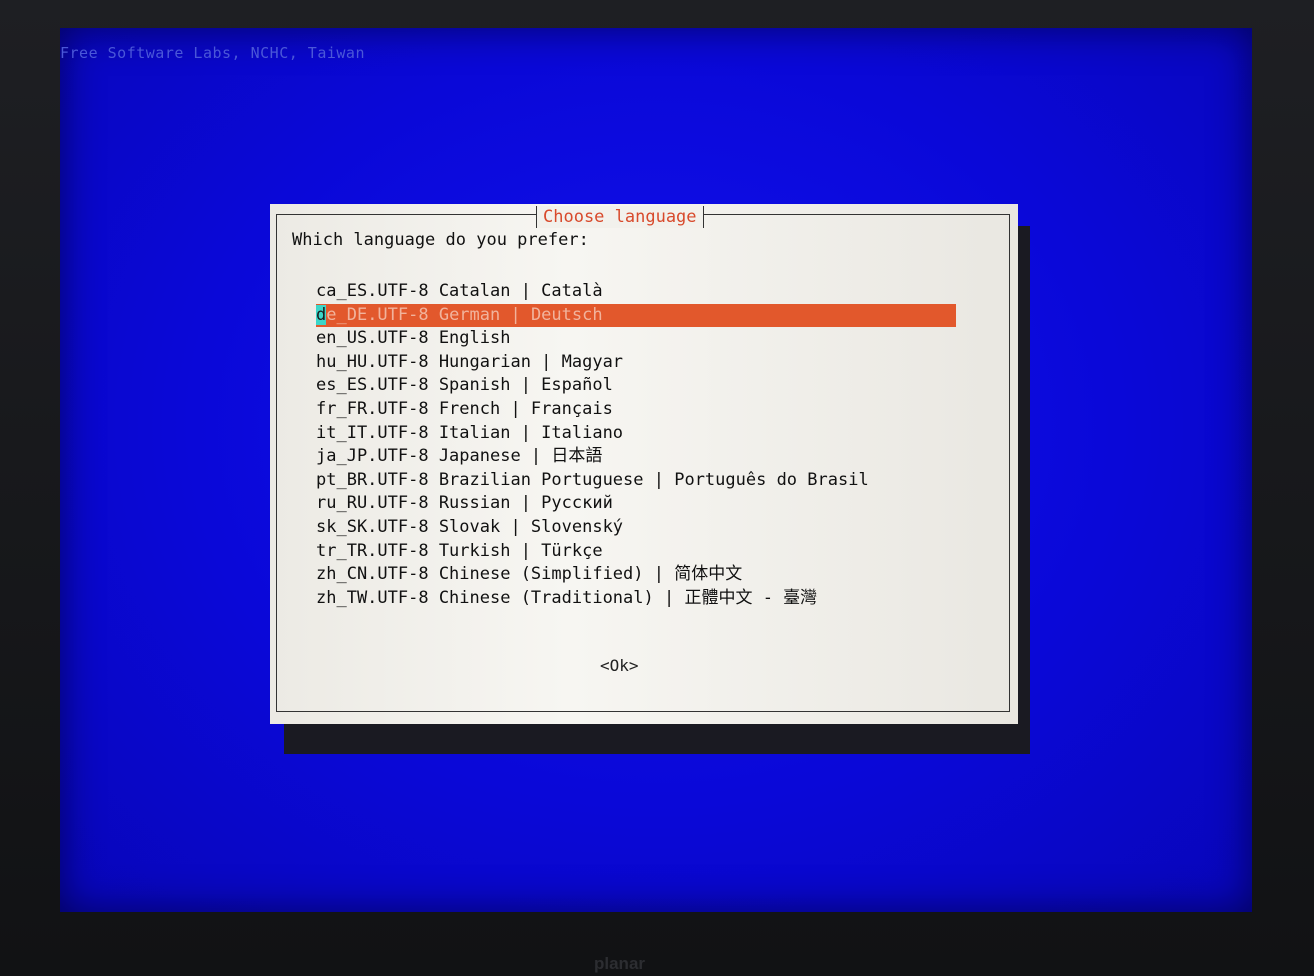 The image size is (1314, 976). I want to click on language-option: ca_ES.UTF-8 Catalan | Català, so click(636, 292).